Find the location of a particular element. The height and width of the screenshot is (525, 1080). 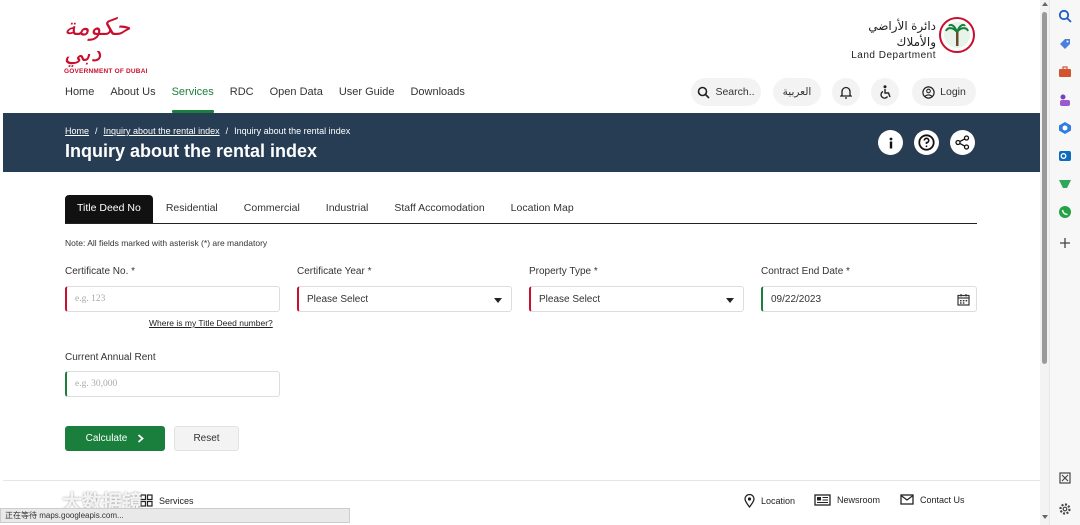

designer-icon is located at coordinates (1065, 184).